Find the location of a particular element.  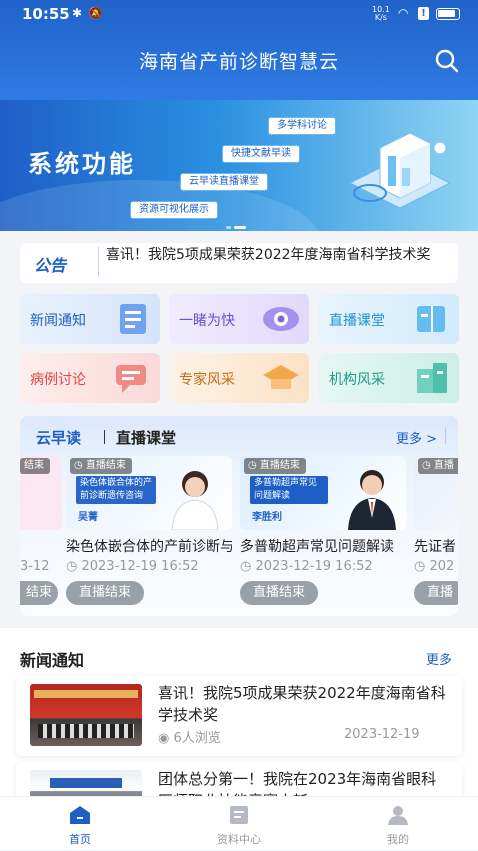

tile-label: 直播课堂 is located at coordinates (357, 321).